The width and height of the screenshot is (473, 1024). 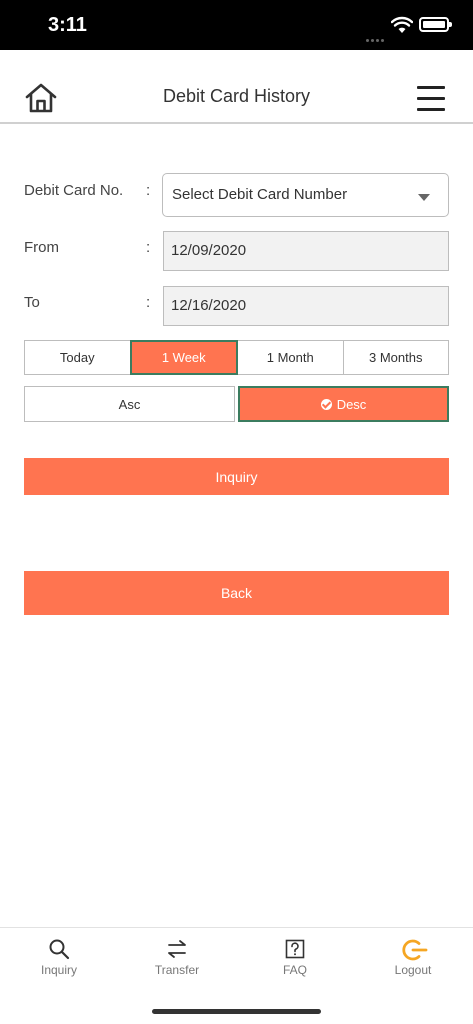 What do you see at coordinates (67, 25) in the screenshot?
I see `status-time: 3:11` at bounding box center [67, 25].